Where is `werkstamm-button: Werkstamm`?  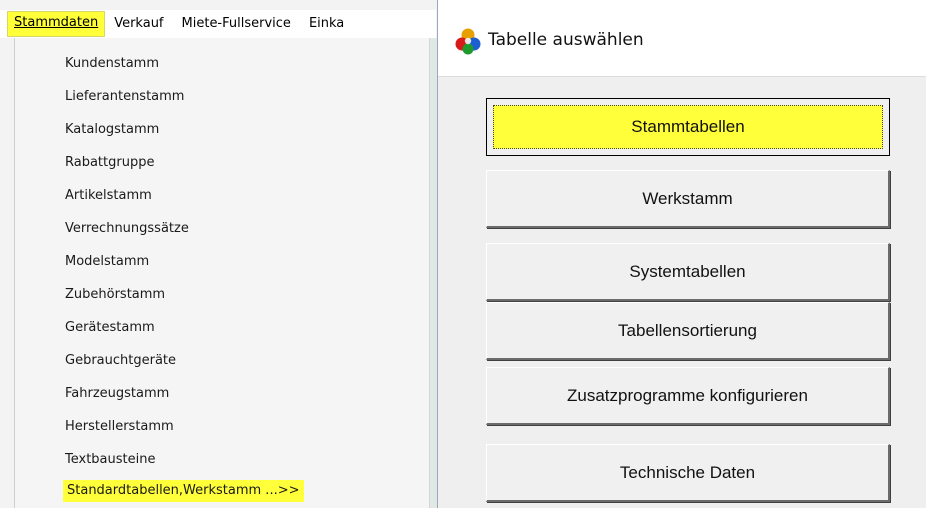
werkstamm-button: Werkstamm is located at coordinates (688, 199).